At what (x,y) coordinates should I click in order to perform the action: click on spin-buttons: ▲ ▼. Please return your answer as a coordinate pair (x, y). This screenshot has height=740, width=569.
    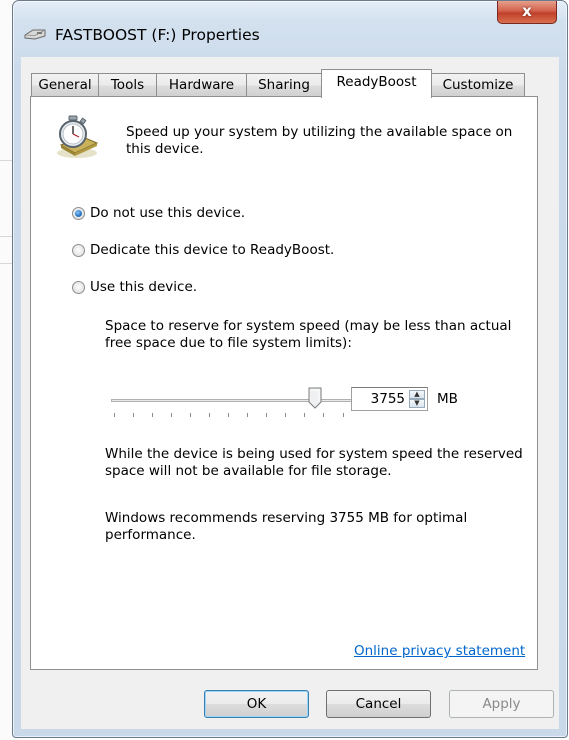
    Looking at the image, I should click on (417, 399).